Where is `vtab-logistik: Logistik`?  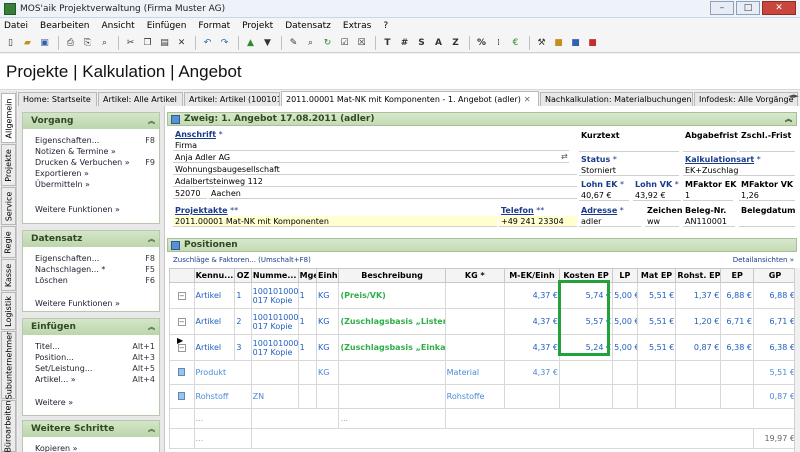
vtab-logistik: Logistik is located at coordinates (8, 311).